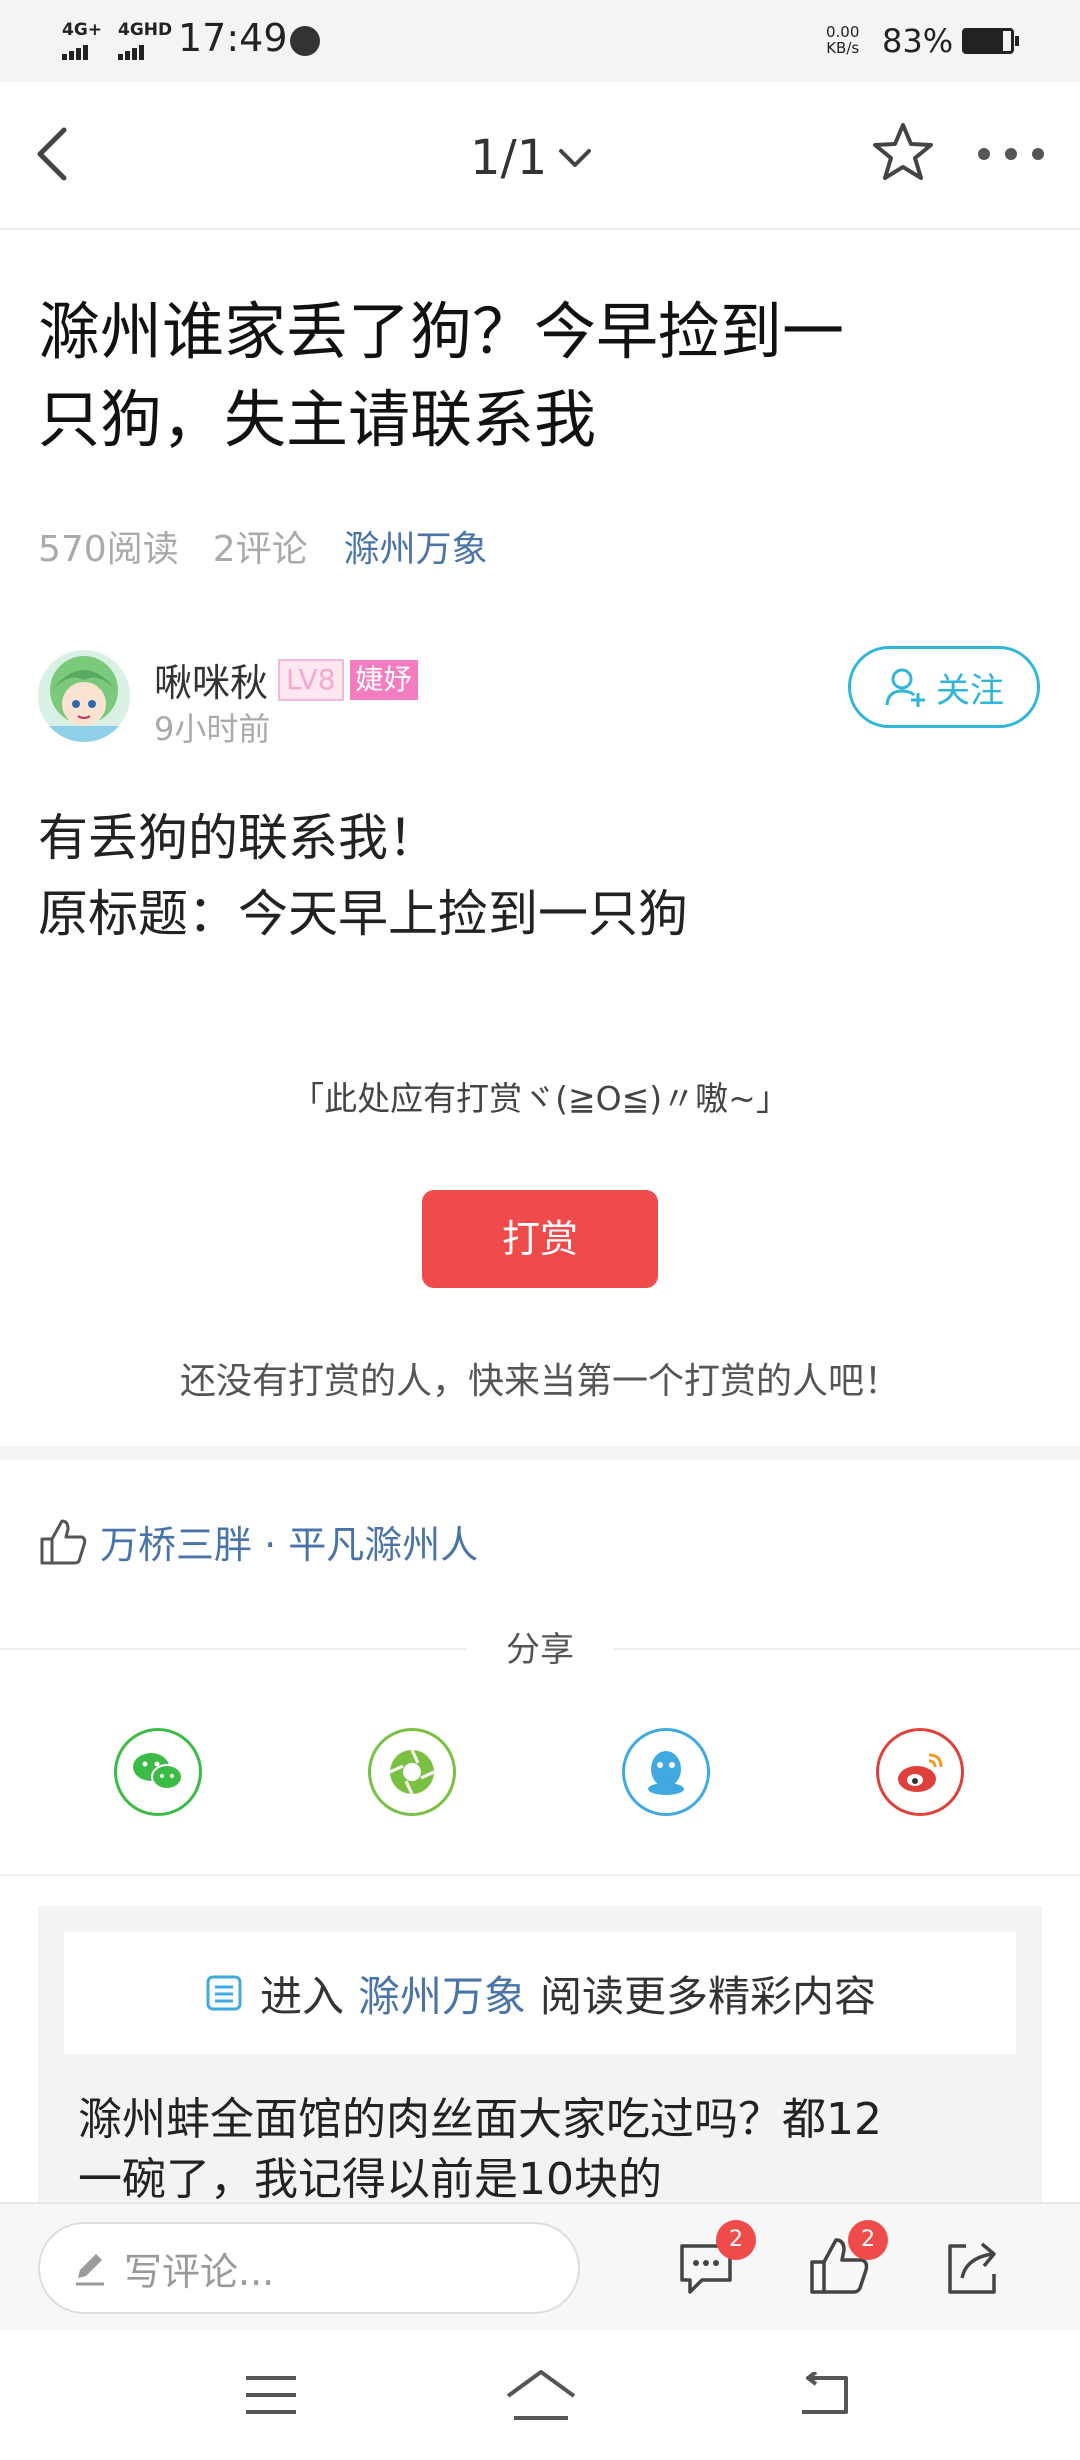 The width and height of the screenshot is (1080, 2460). Describe the element at coordinates (317, 419) in the screenshot. I see `post-title-line: 只狗，失主请联系我` at that location.